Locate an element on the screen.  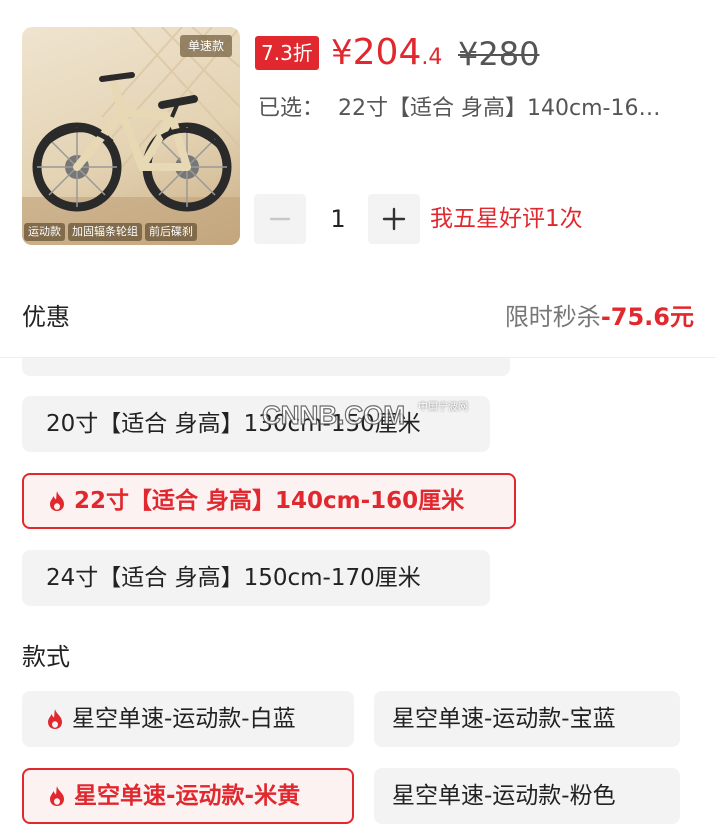
promo-value: 限时秒杀-75.6元 is located at coordinates (599, 317).